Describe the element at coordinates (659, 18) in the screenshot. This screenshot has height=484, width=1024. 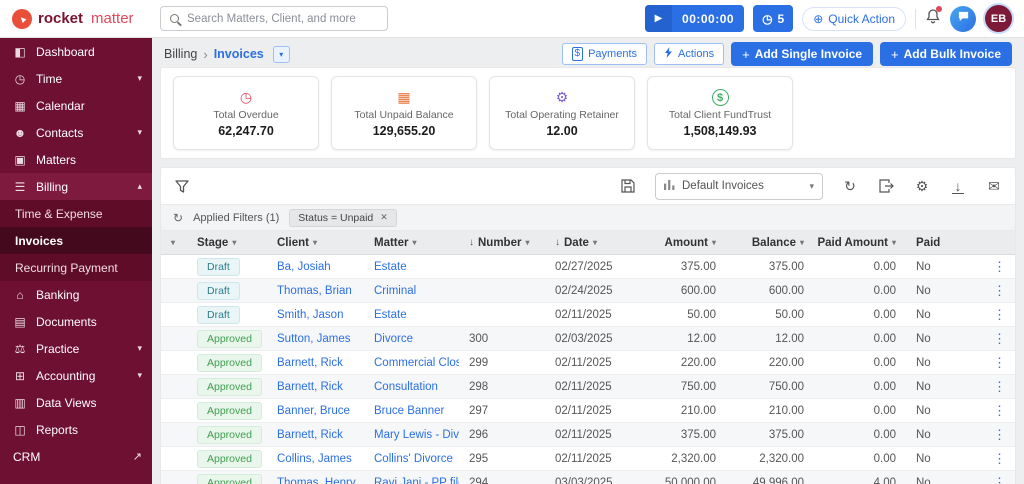
I see `play-icon: ▶` at that location.